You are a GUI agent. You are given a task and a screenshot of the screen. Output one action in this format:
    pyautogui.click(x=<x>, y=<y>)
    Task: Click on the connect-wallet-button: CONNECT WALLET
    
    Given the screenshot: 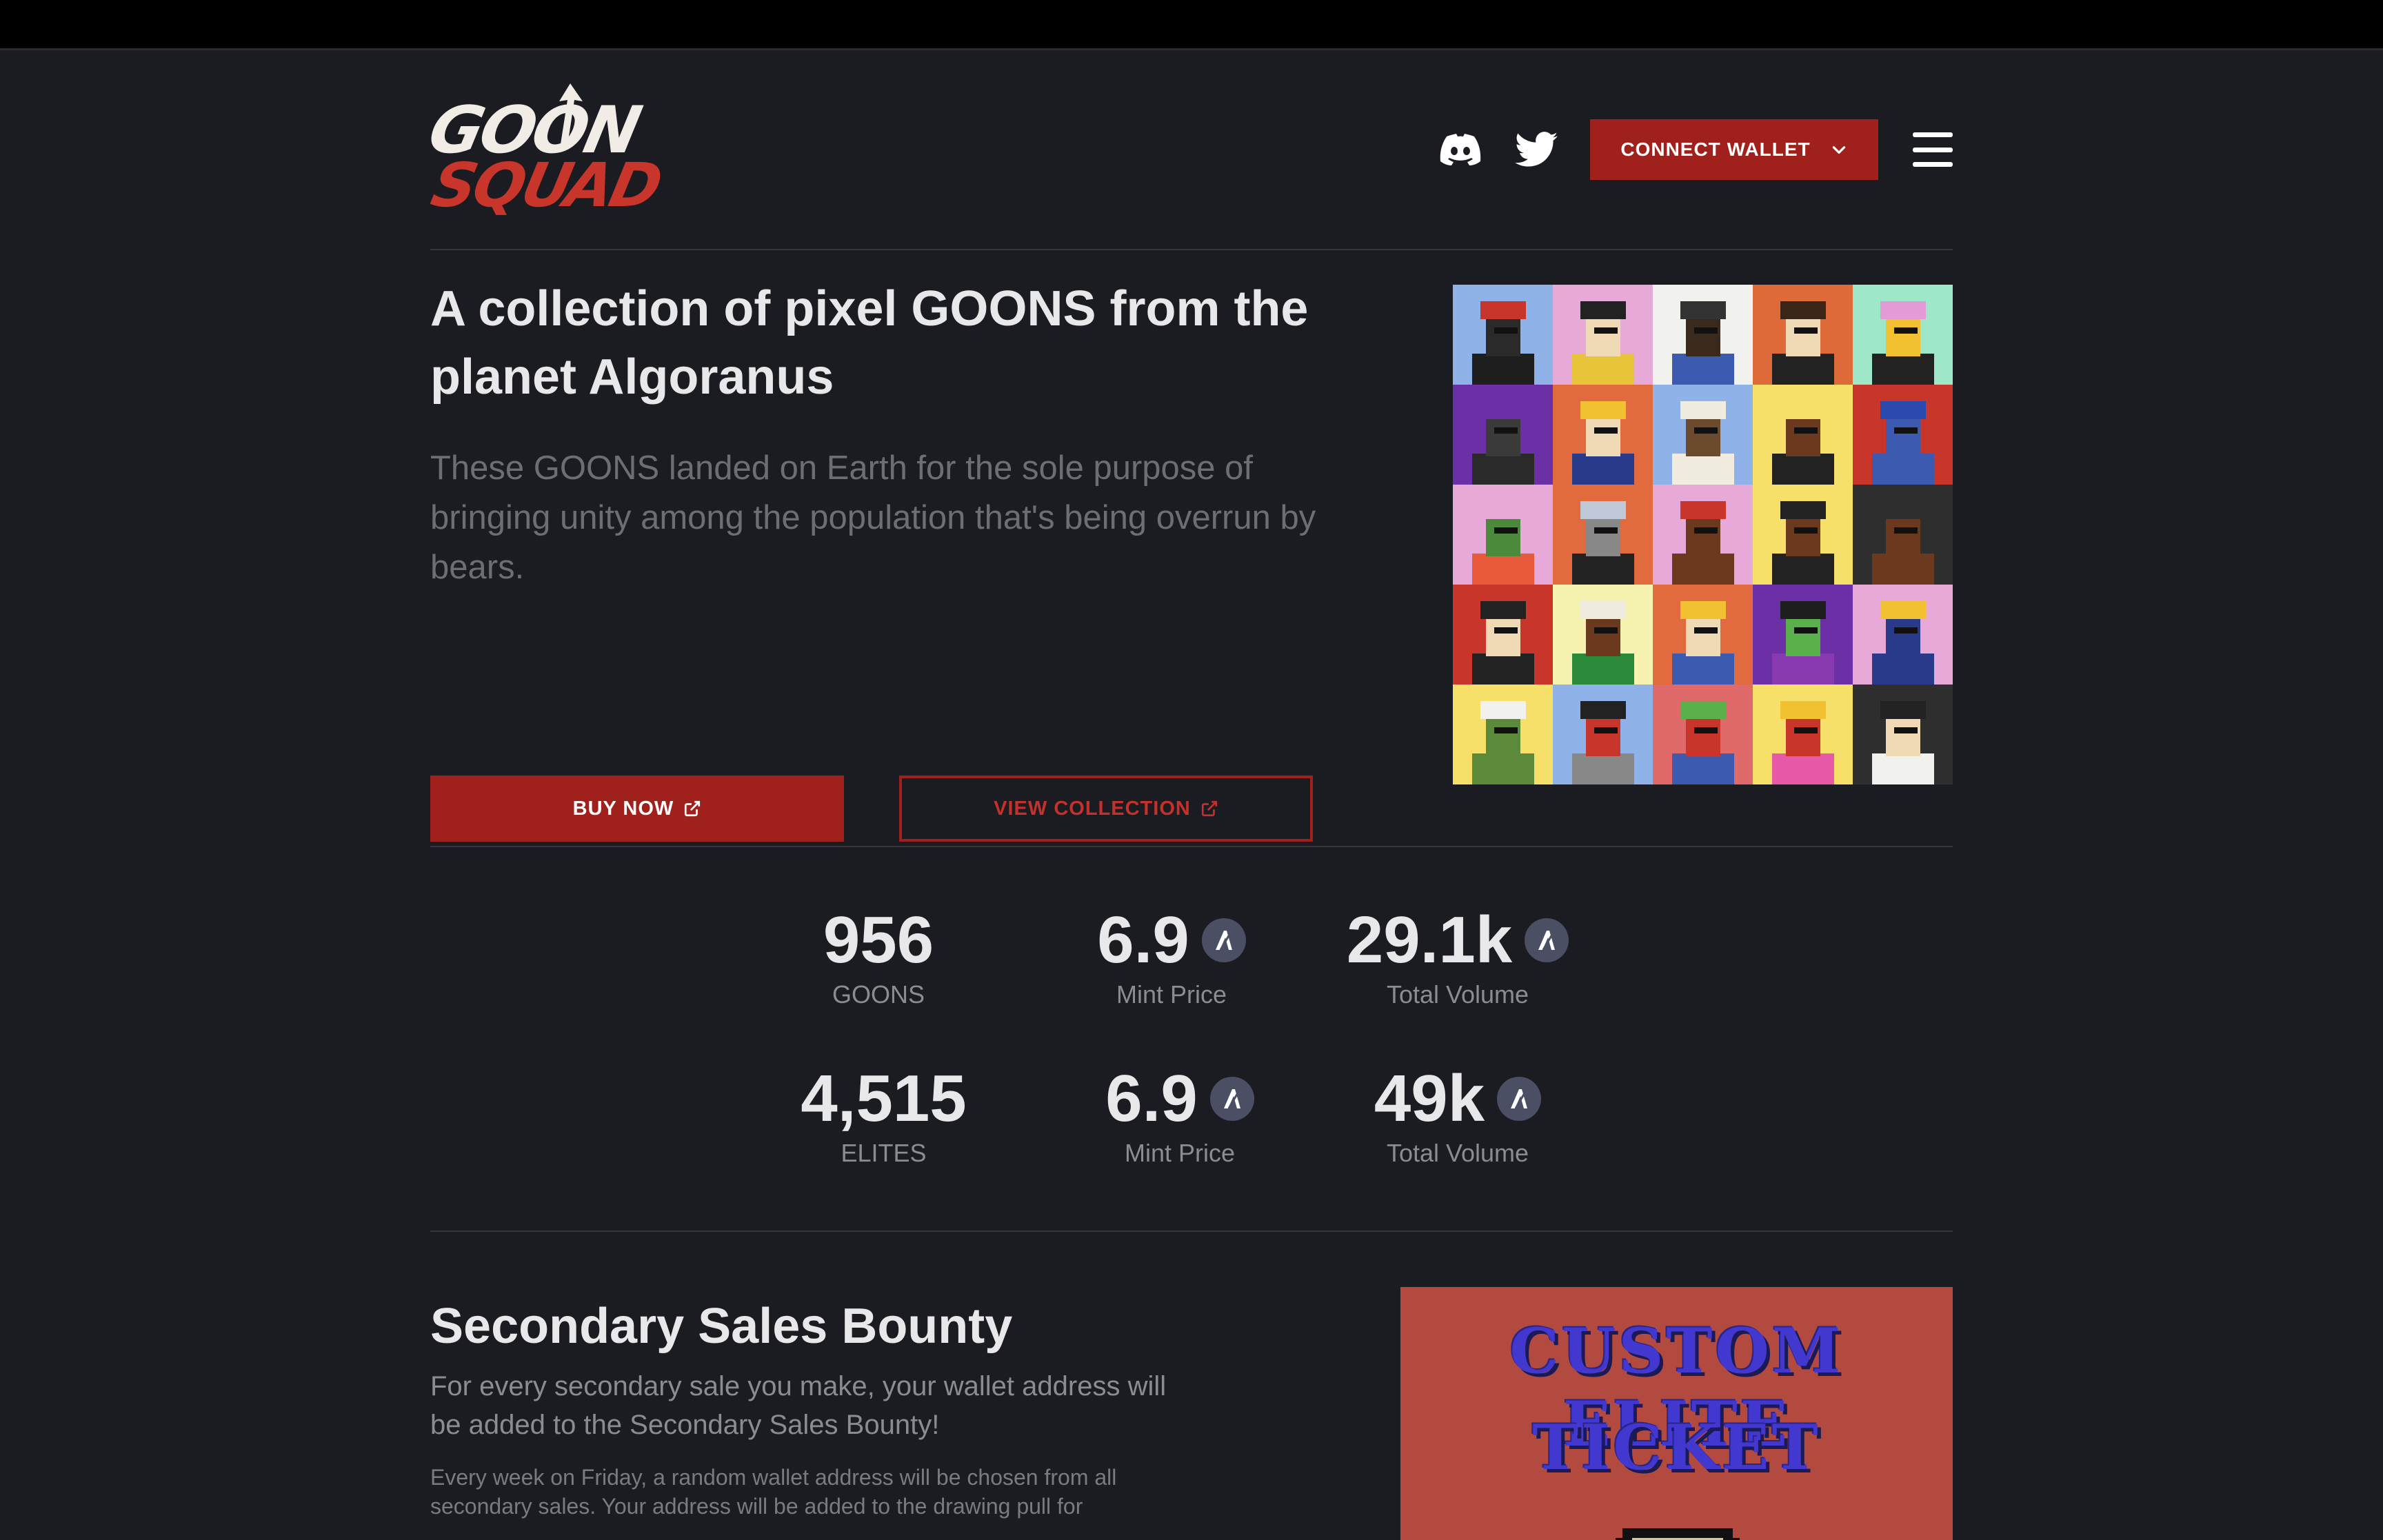 What is the action you would take?
    pyautogui.click(x=1734, y=150)
    